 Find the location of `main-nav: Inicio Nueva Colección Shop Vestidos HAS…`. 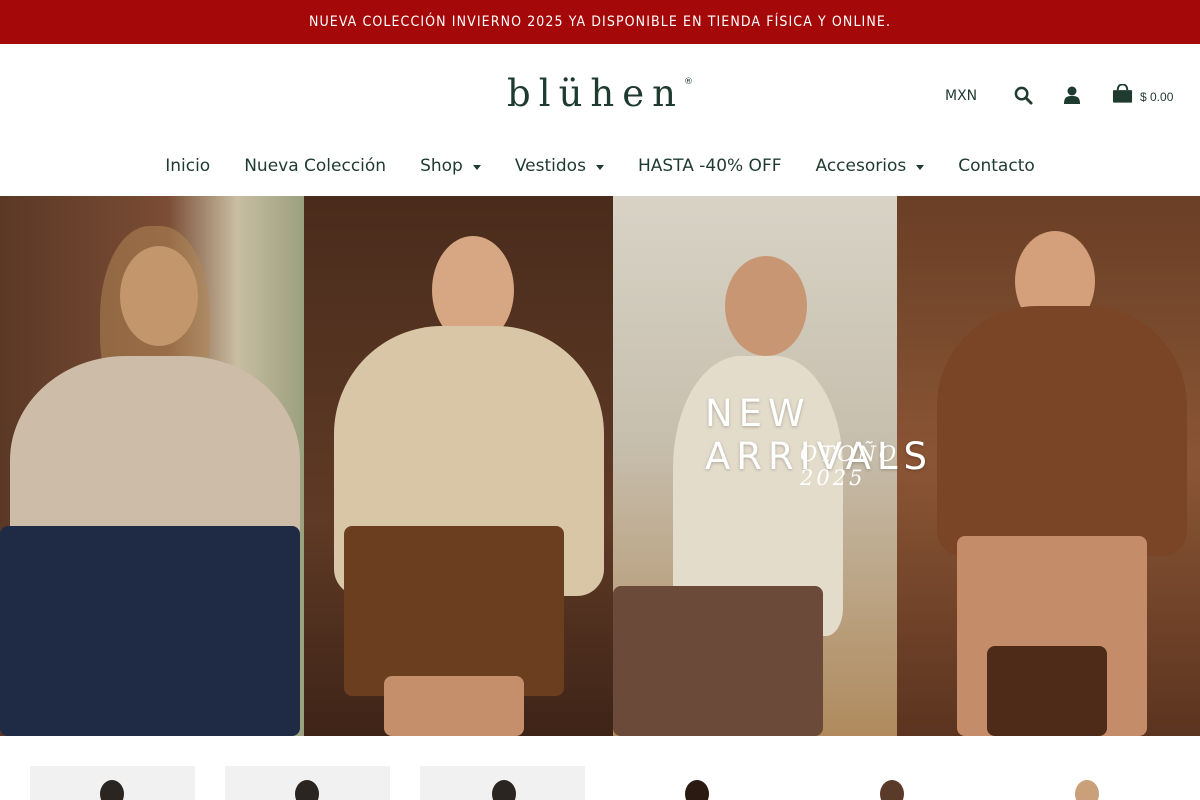

main-nav: Inicio Nueva Colección Shop Vestidos HAS… is located at coordinates (600, 166).